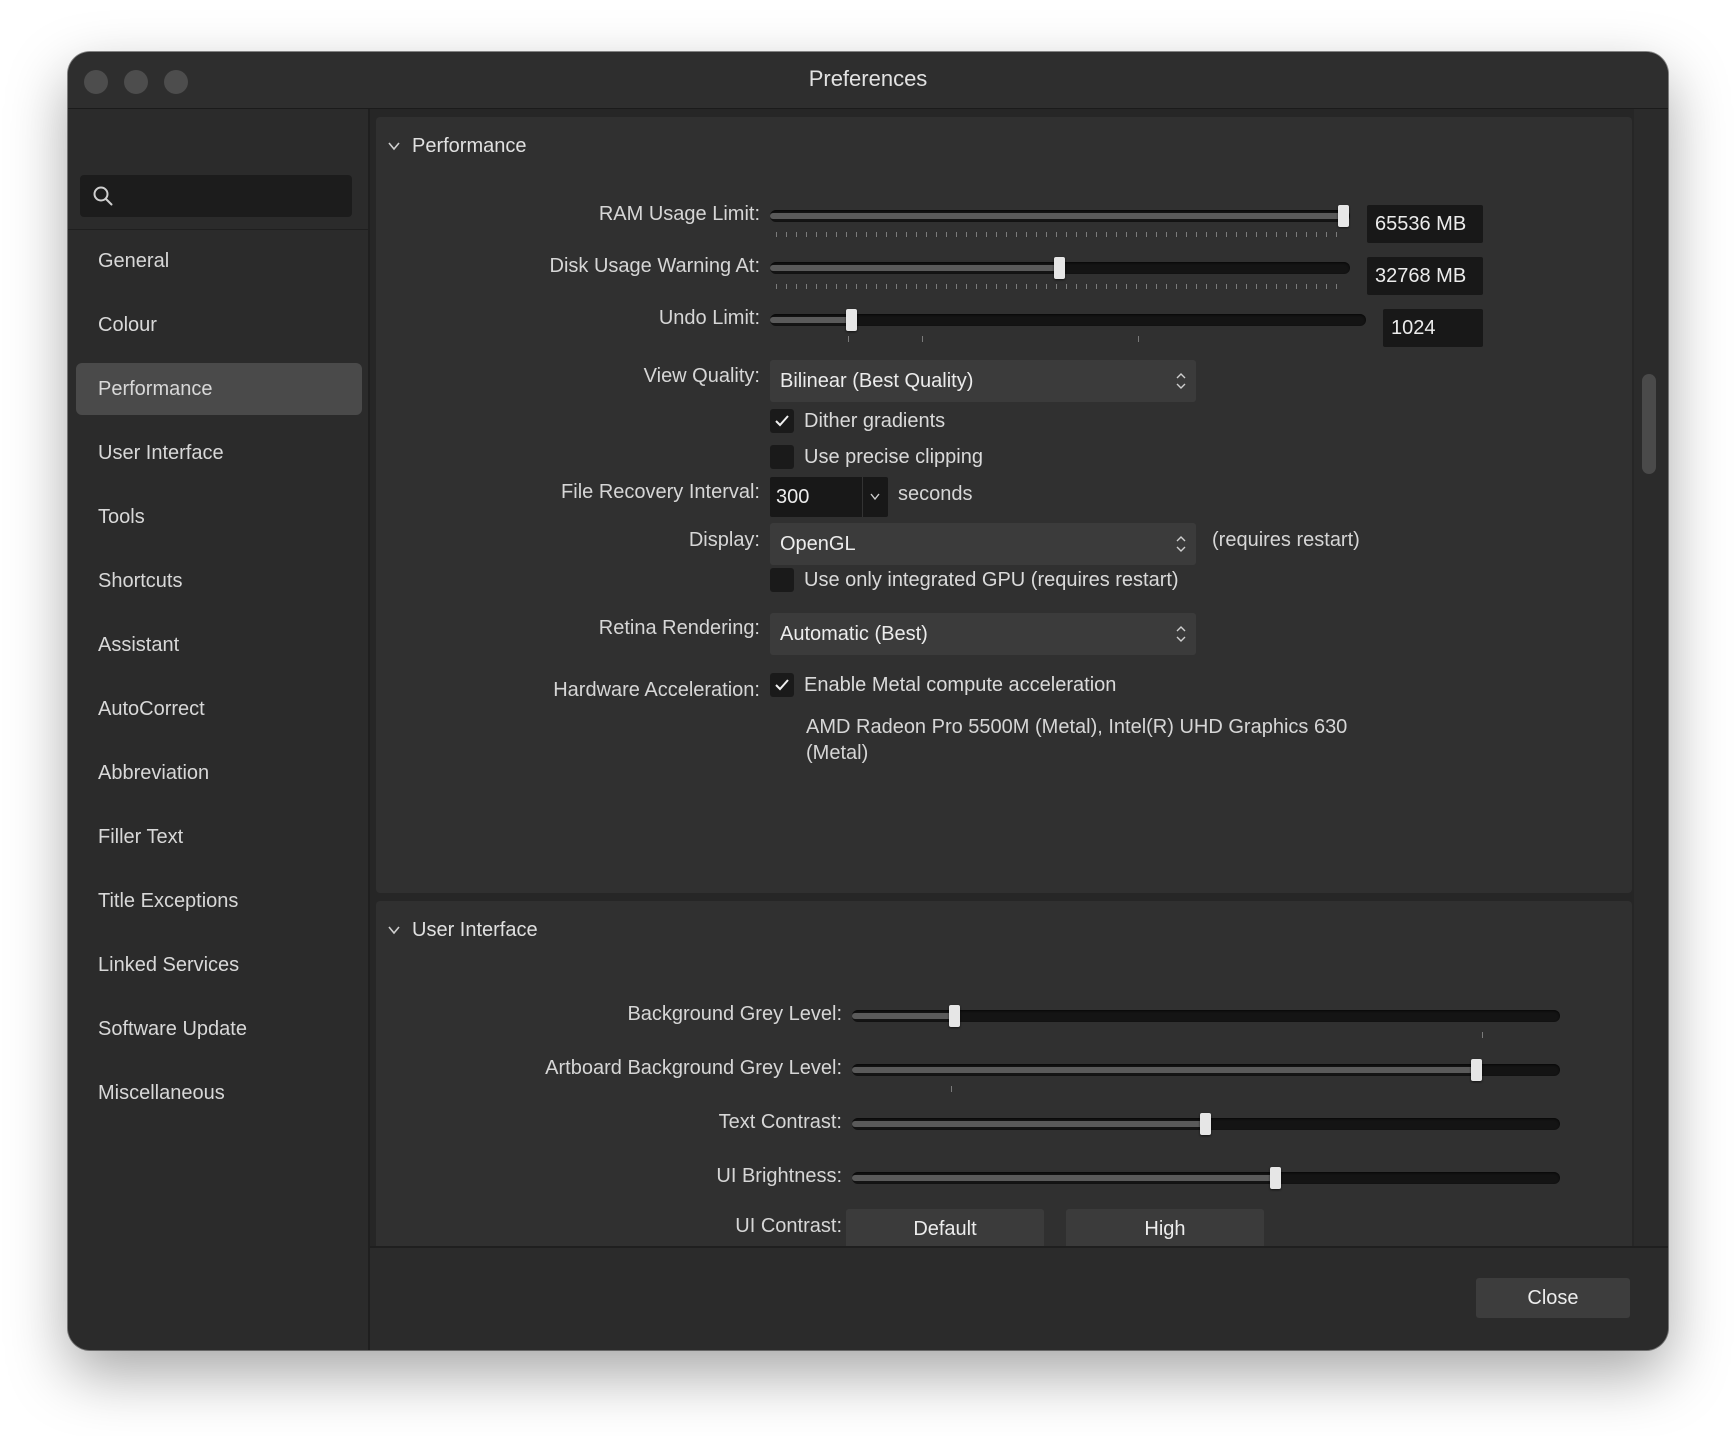 Image resolution: width=1736 pixels, height=1436 pixels. I want to click on display-select: OpenGL, so click(983, 544).